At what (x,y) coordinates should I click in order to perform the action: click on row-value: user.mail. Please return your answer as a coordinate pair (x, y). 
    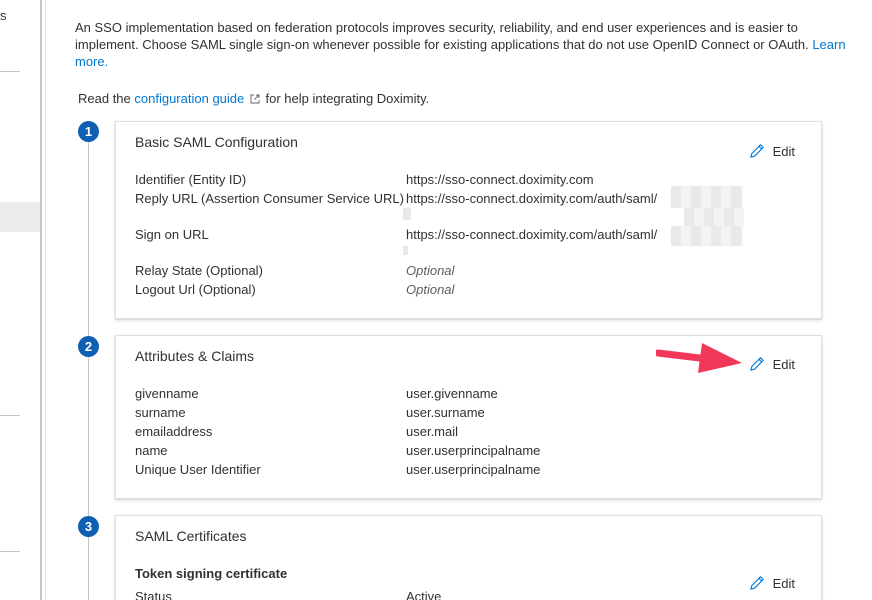
    Looking at the image, I should click on (432, 431).